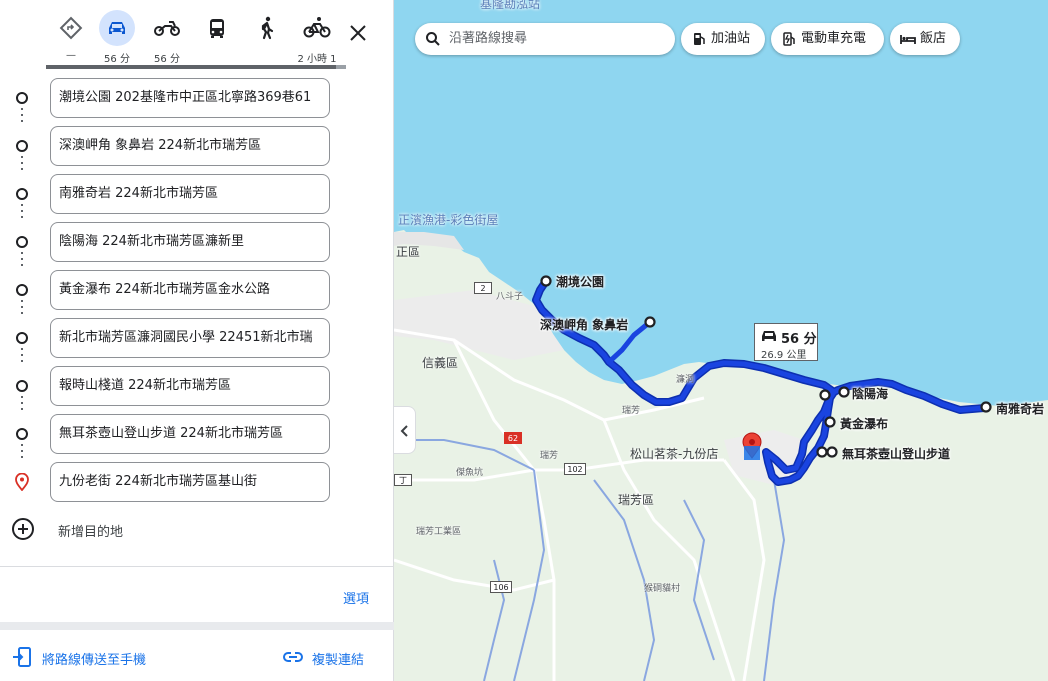 This screenshot has height=681, width=1048. I want to click on travel-mode-best-label: —, so click(71, 55).